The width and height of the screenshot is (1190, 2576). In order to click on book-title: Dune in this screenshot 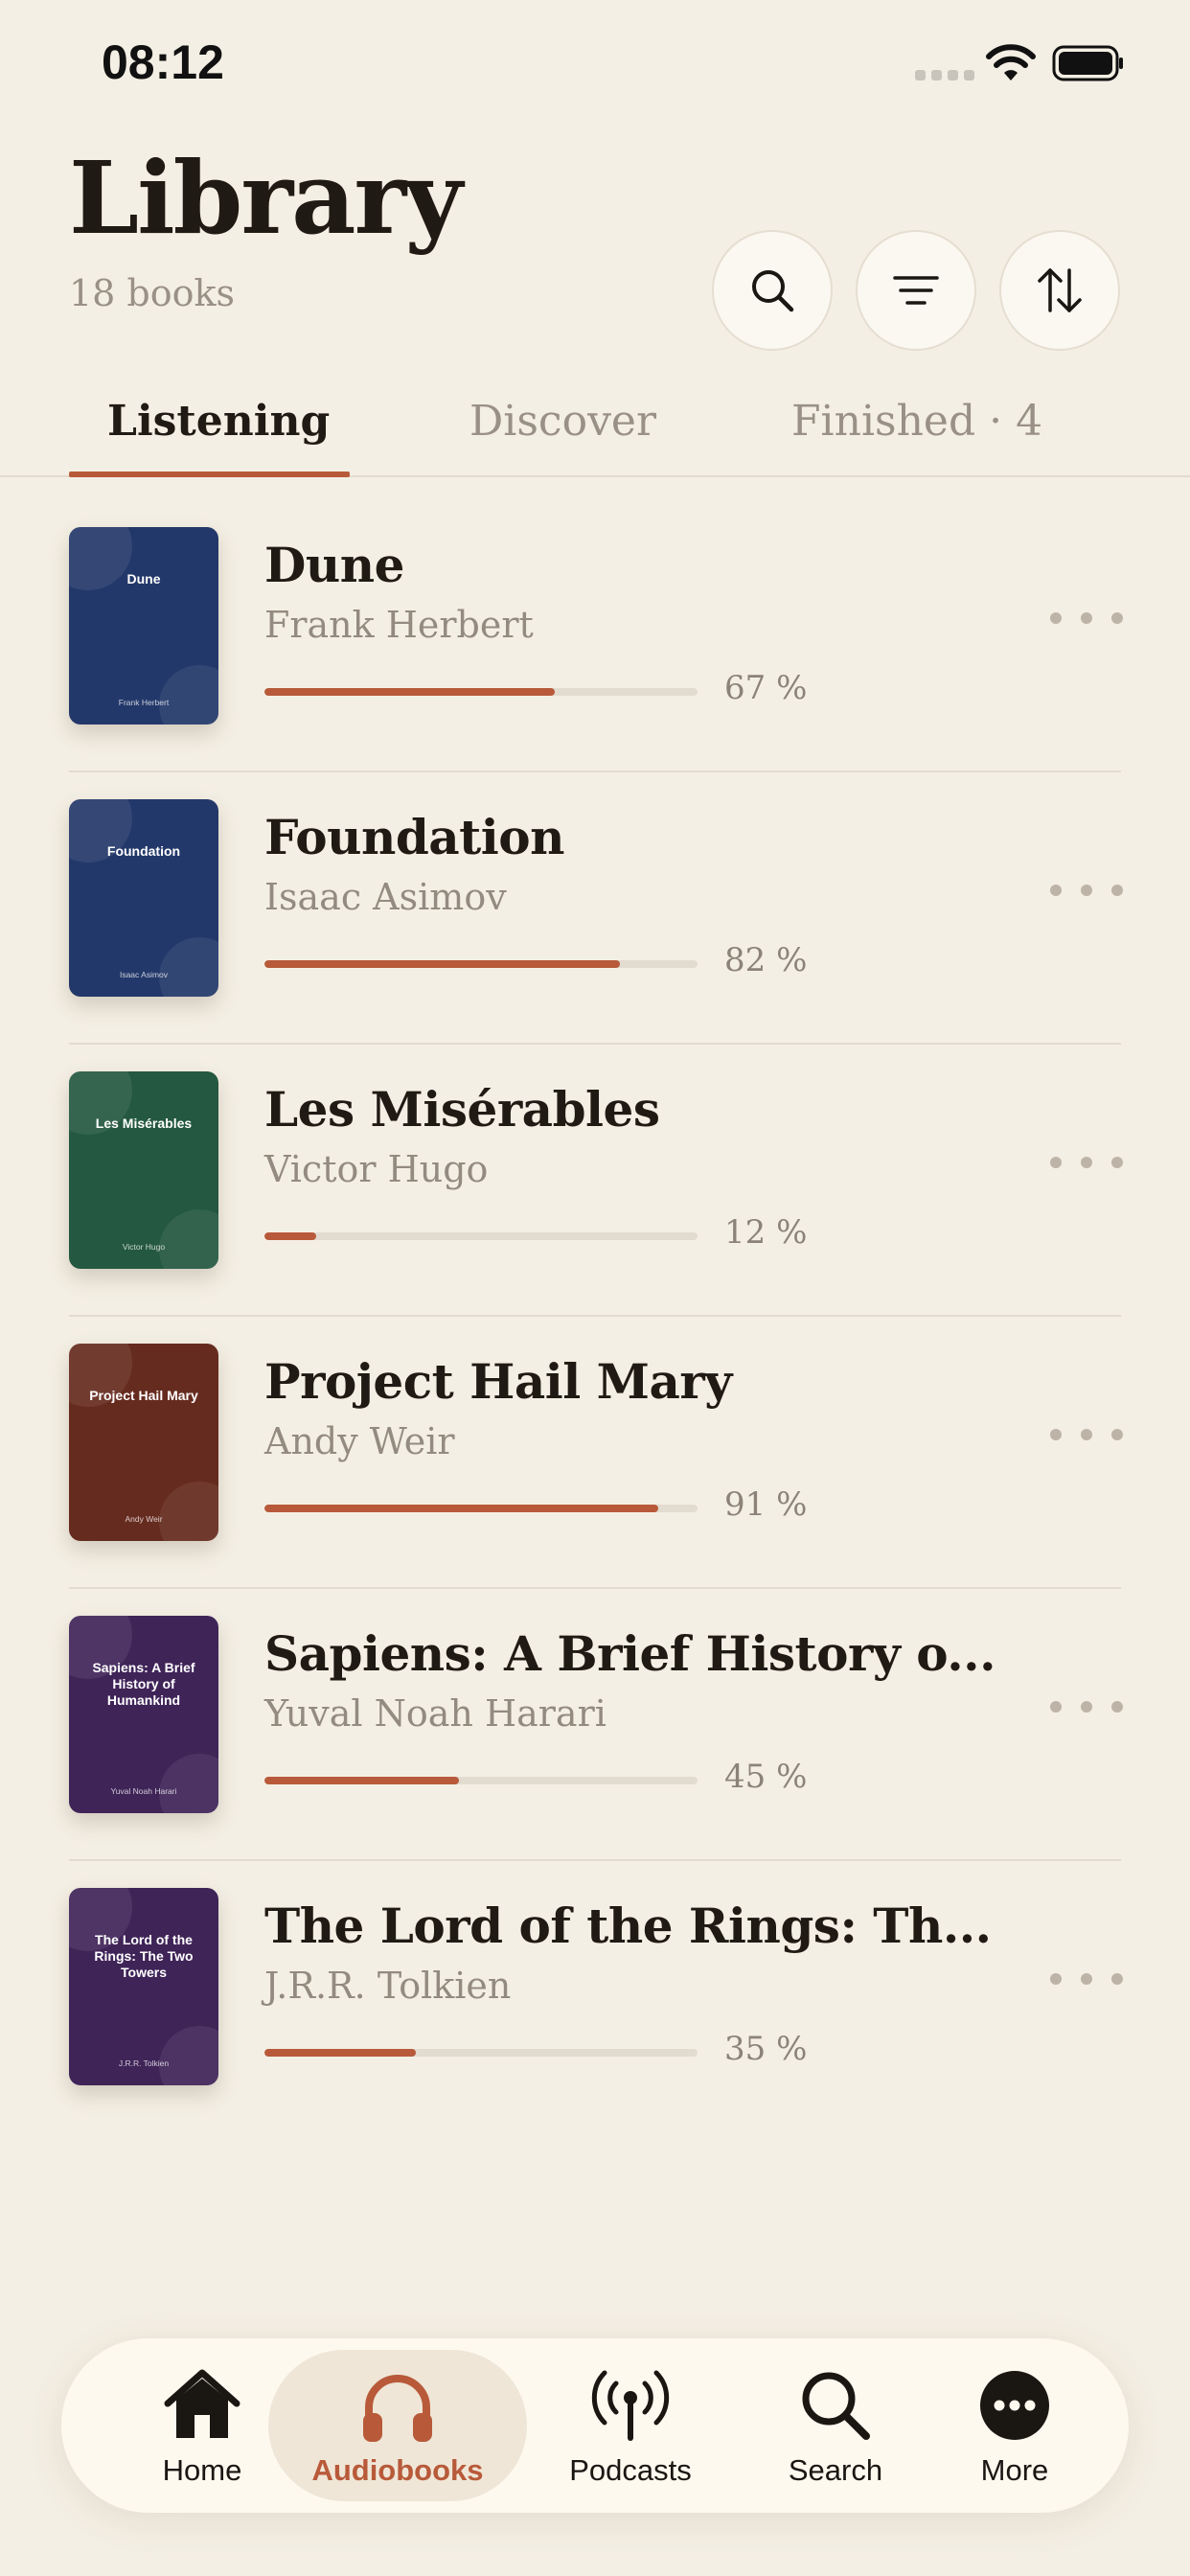, I will do `click(334, 565)`.